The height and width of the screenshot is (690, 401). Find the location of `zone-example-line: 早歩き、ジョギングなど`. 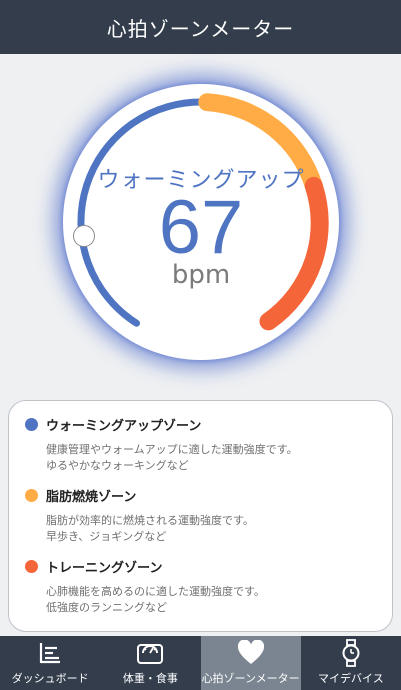

zone-example-line: 早歩き、ジョギングなど is located at coordinates (106, 536).